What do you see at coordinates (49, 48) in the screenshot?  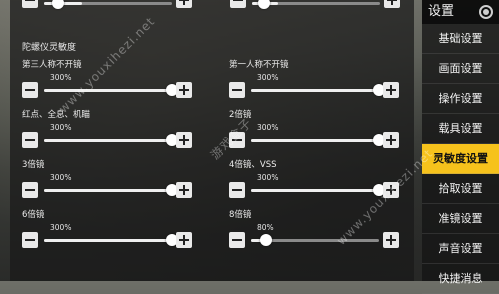 I see `section-title: 陀螺仪灵敏度` at bounding box center [49, 48].